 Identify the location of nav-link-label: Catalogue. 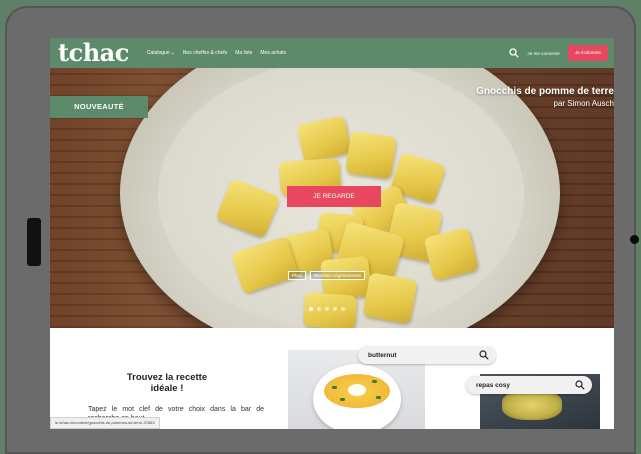
(158, 53).